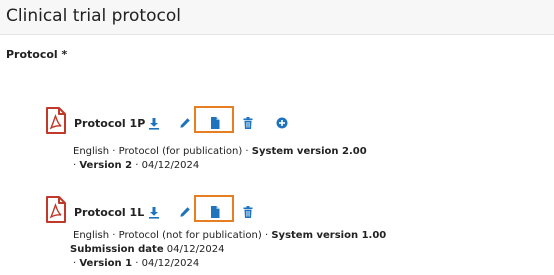 Image resolution: width=554 pixels, height=275 pixels. I want to click on header-bar: Clinical trial protocol, so click(277, 17).